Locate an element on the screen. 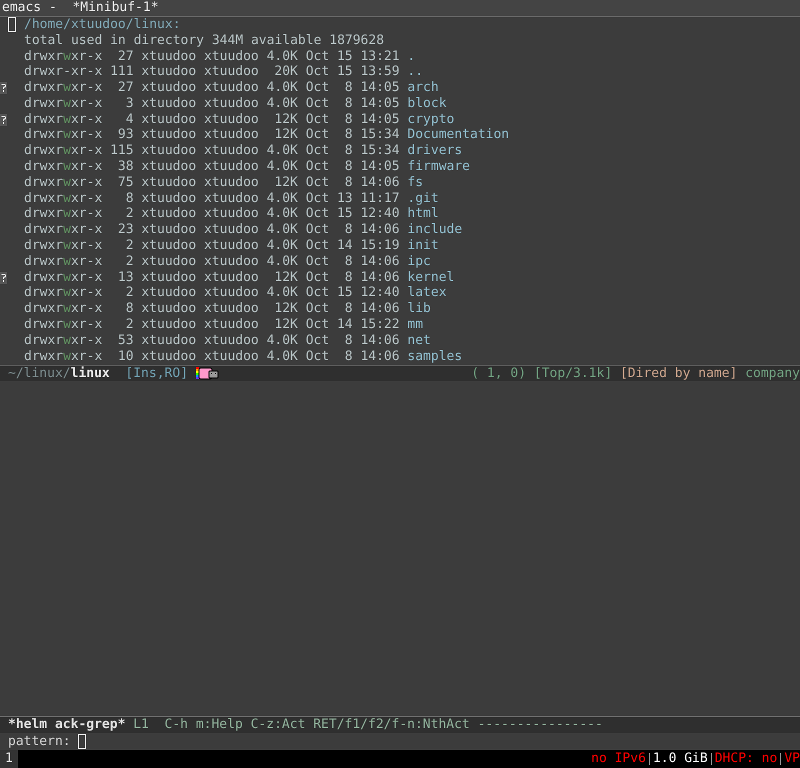 Image resolution: width=800 pixels, height=768 pixels. time: 15:19 is located at coordinates (380, 246).